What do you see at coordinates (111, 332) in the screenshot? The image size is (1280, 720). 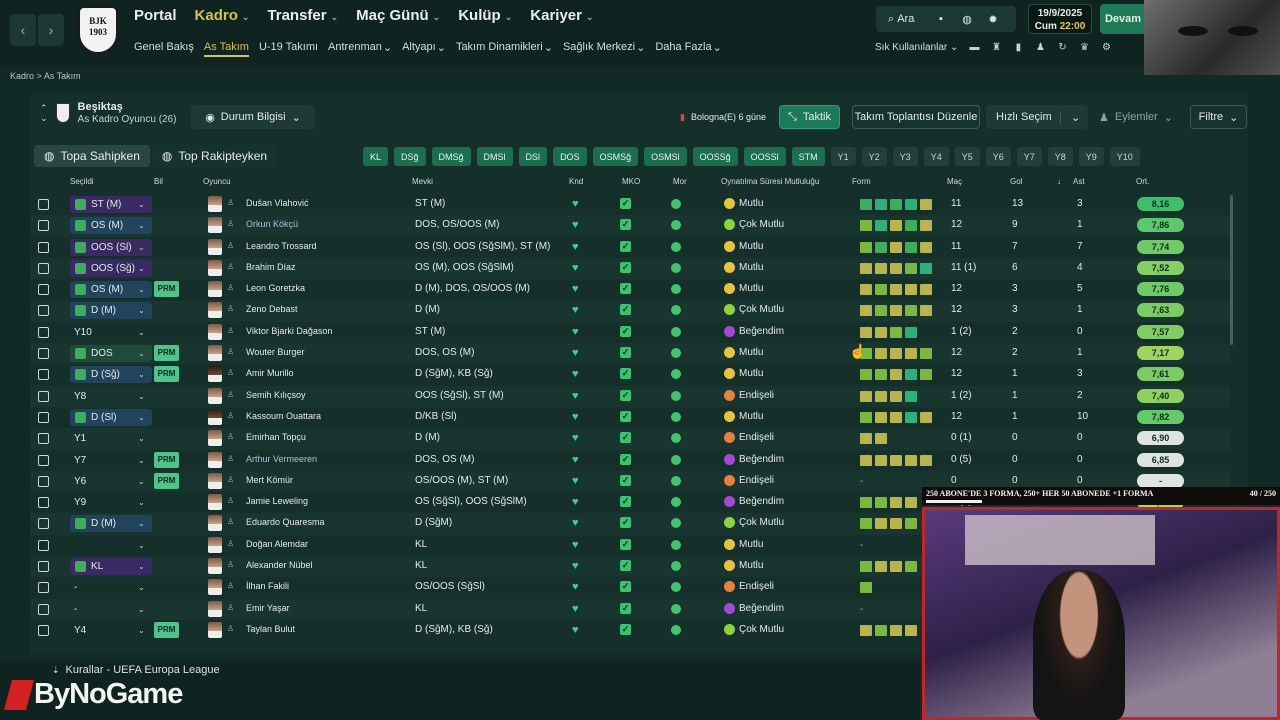 I see `role-selector: Y10 ⌄` at bounding box center [111, 332].